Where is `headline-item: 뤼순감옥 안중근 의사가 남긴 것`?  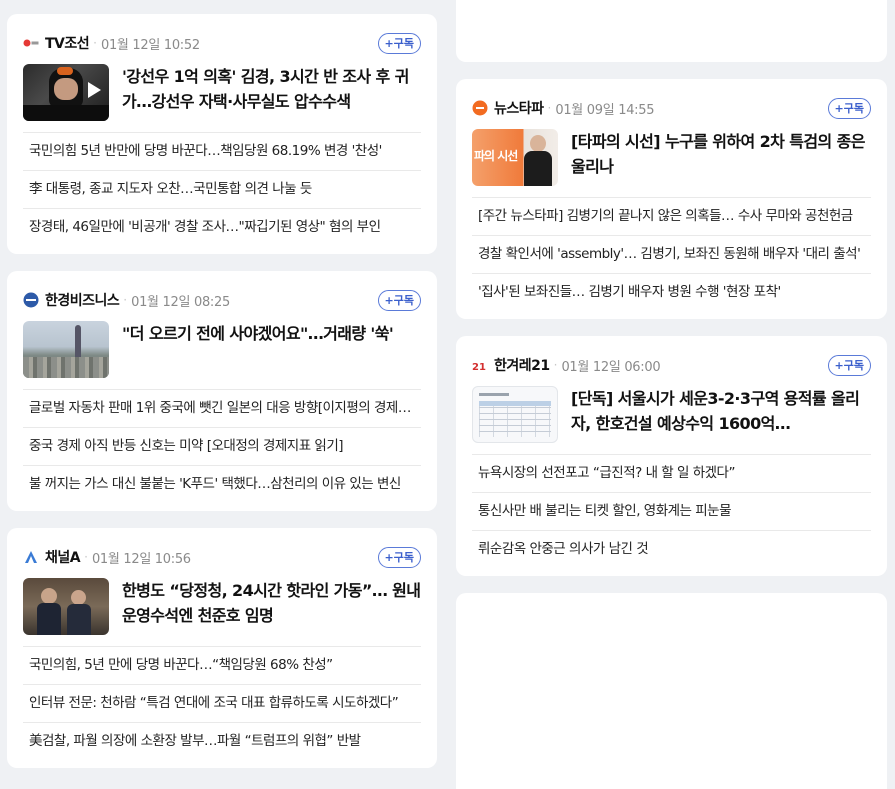
headline-item: 뤼순감옥 안중근 의사가 남긴 것 is located at coordinates (671, 549).